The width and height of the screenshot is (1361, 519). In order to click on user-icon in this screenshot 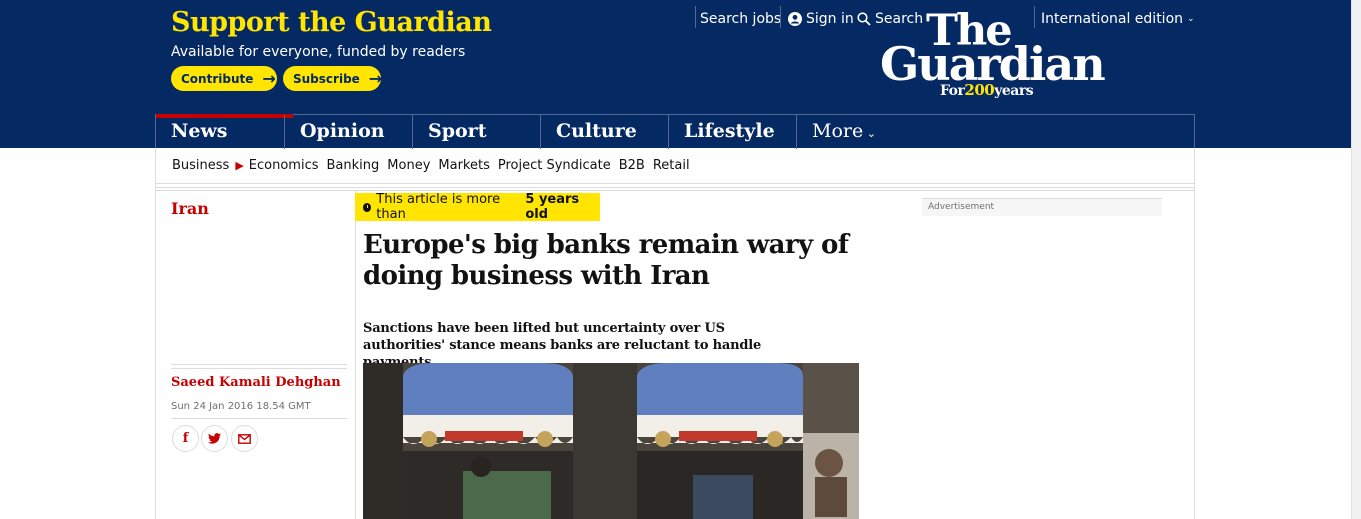, I will do `click(795, 19)`.